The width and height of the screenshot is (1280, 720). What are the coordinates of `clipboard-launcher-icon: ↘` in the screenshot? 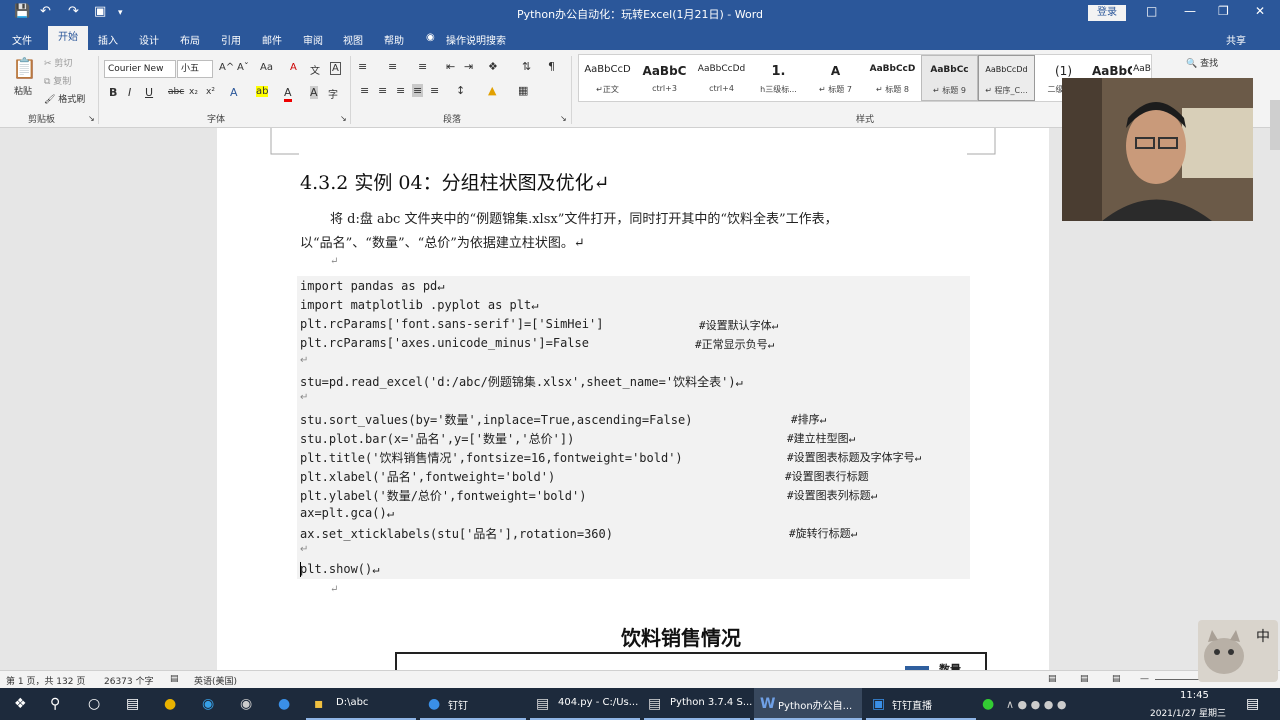 It's located at (91, 118).